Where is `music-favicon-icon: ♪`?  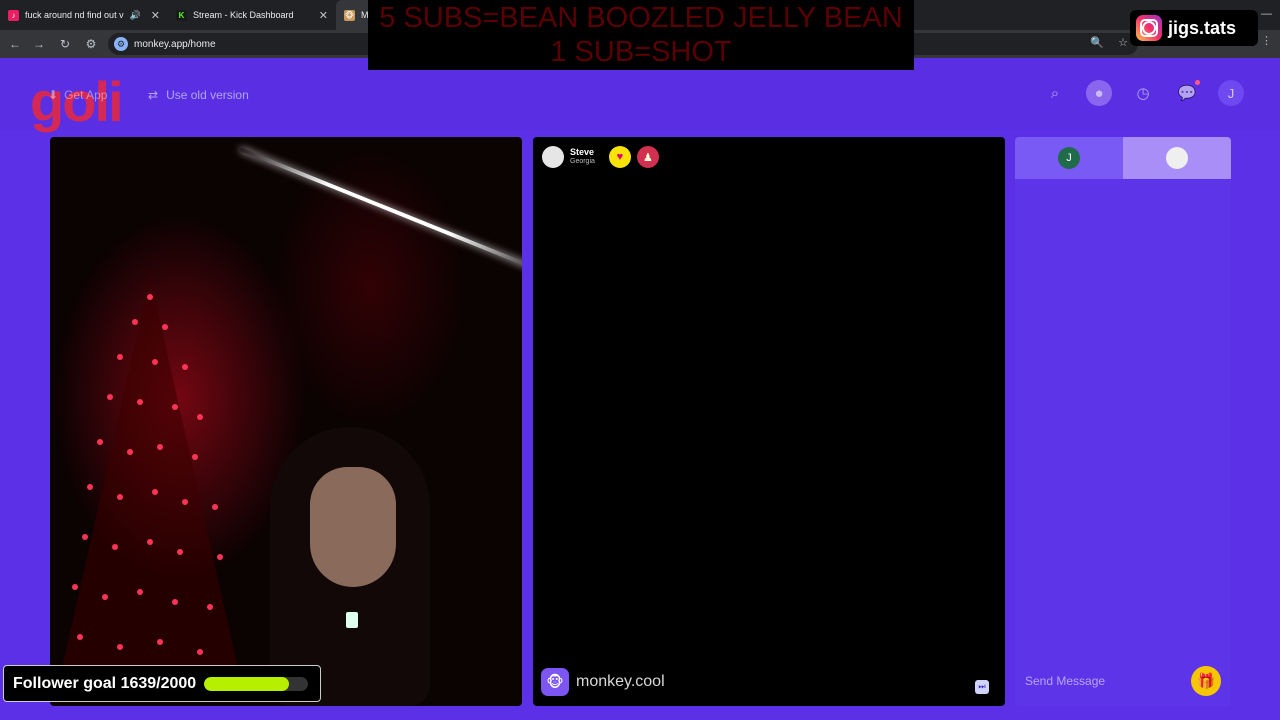
music-favicon-icon: ♪ is located at coordinates (13, 15).